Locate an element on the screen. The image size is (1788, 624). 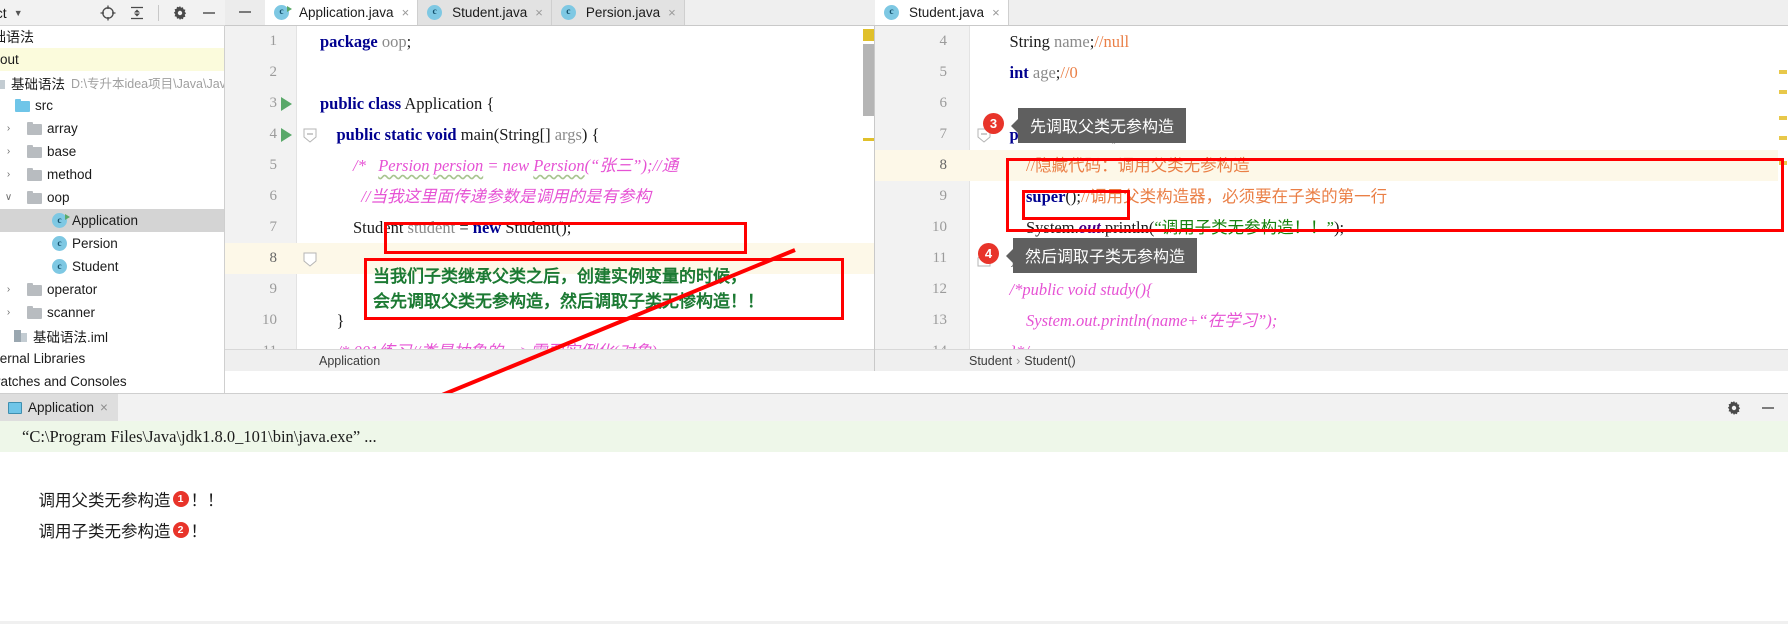
code-line: 1 package oop; is located at coordinates (549, 41).